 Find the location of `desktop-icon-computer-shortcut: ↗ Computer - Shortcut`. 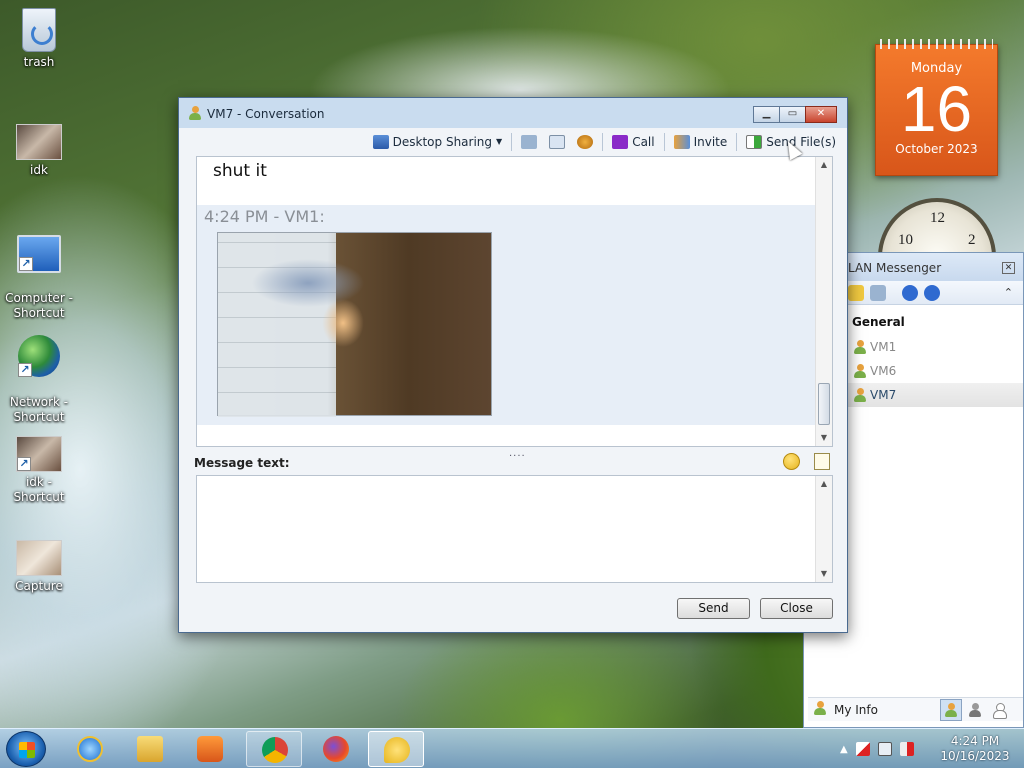

desktop-icon-computer-shortcut: ↗ Computer - Shortcut is located at coordinates (39, 270).